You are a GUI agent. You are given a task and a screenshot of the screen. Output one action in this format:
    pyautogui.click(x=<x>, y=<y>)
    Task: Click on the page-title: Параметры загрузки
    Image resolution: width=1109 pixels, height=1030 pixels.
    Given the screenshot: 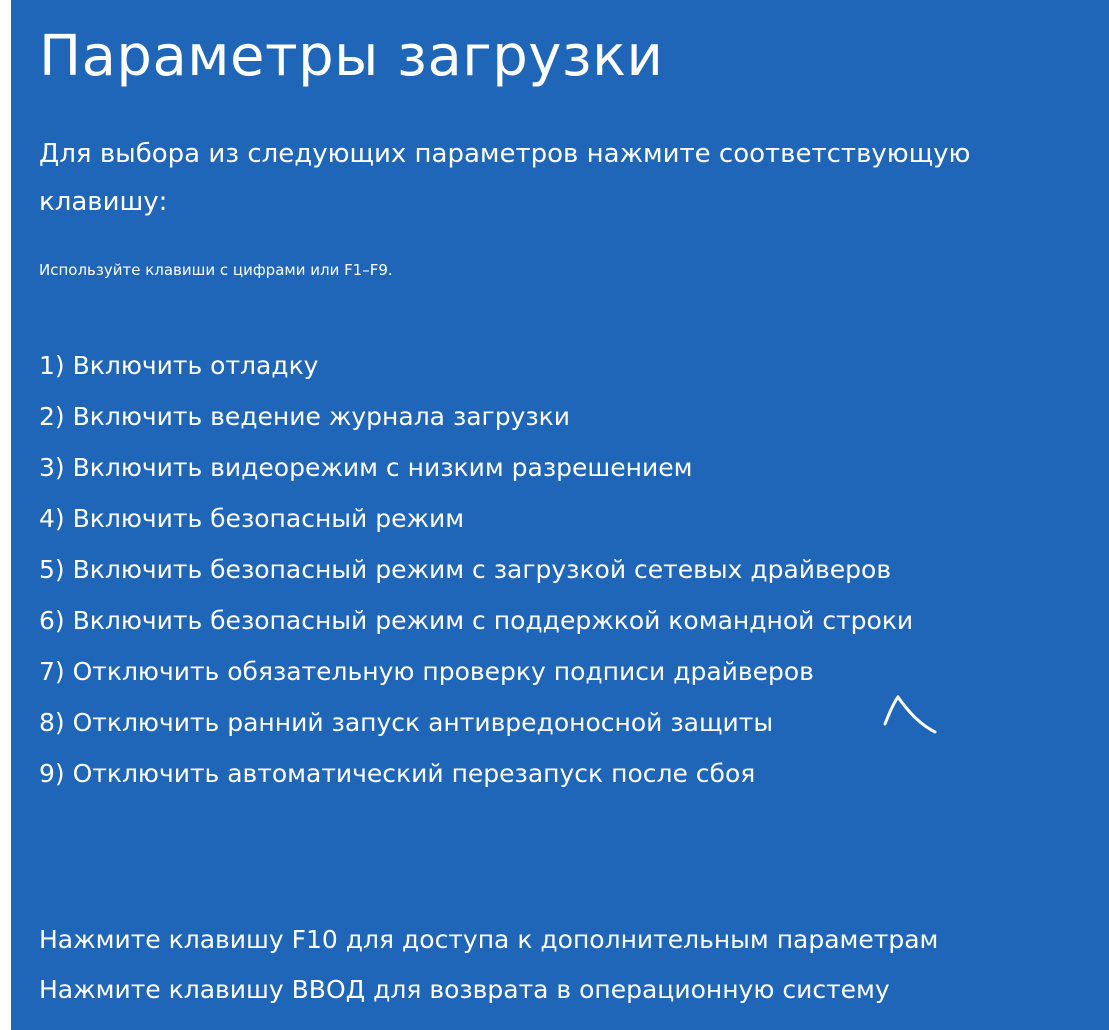 What is the action you would take?
    pyautogui.click(x=351, y=56)
    